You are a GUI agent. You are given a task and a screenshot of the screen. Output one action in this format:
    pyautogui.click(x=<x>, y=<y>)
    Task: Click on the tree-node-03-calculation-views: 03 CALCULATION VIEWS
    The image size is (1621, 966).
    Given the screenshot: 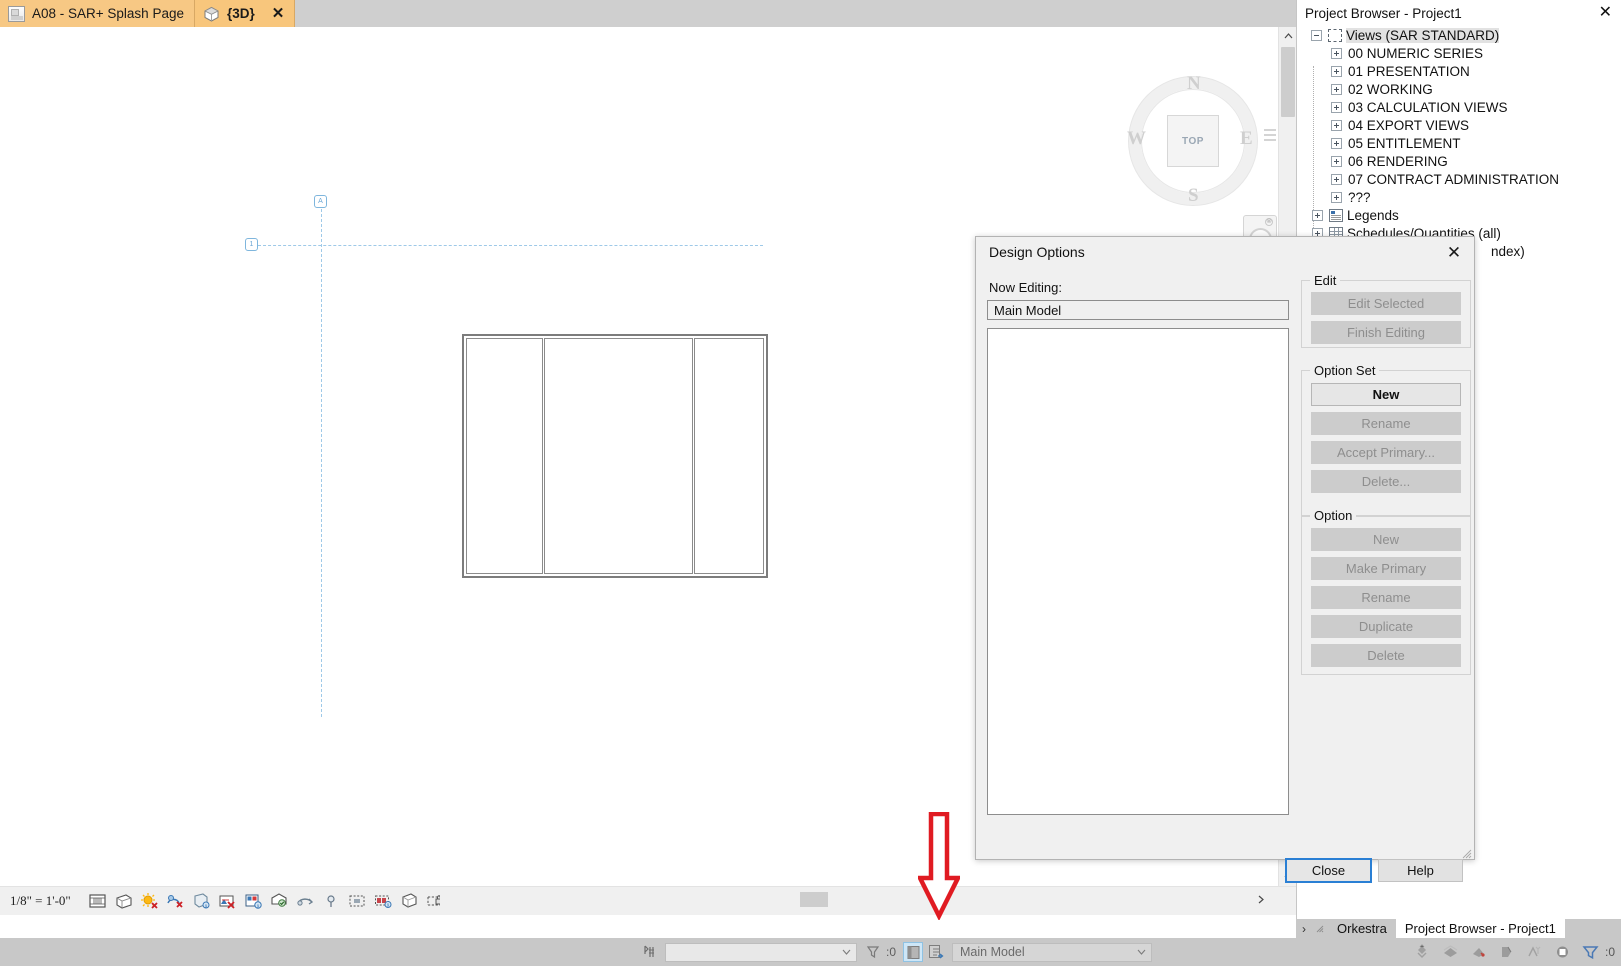 What is the action you would take?
    pyautogui.click(x=1462, y=107)
    